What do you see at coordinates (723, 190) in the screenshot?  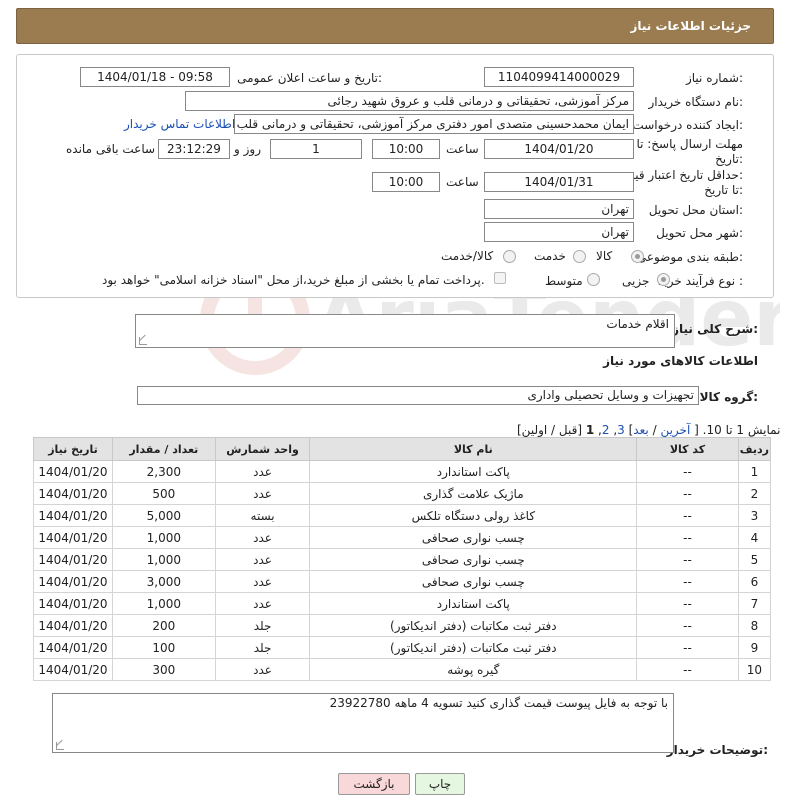 I see `validity-label-line2: تا تاریخ:` at bounding box center [723, 190].